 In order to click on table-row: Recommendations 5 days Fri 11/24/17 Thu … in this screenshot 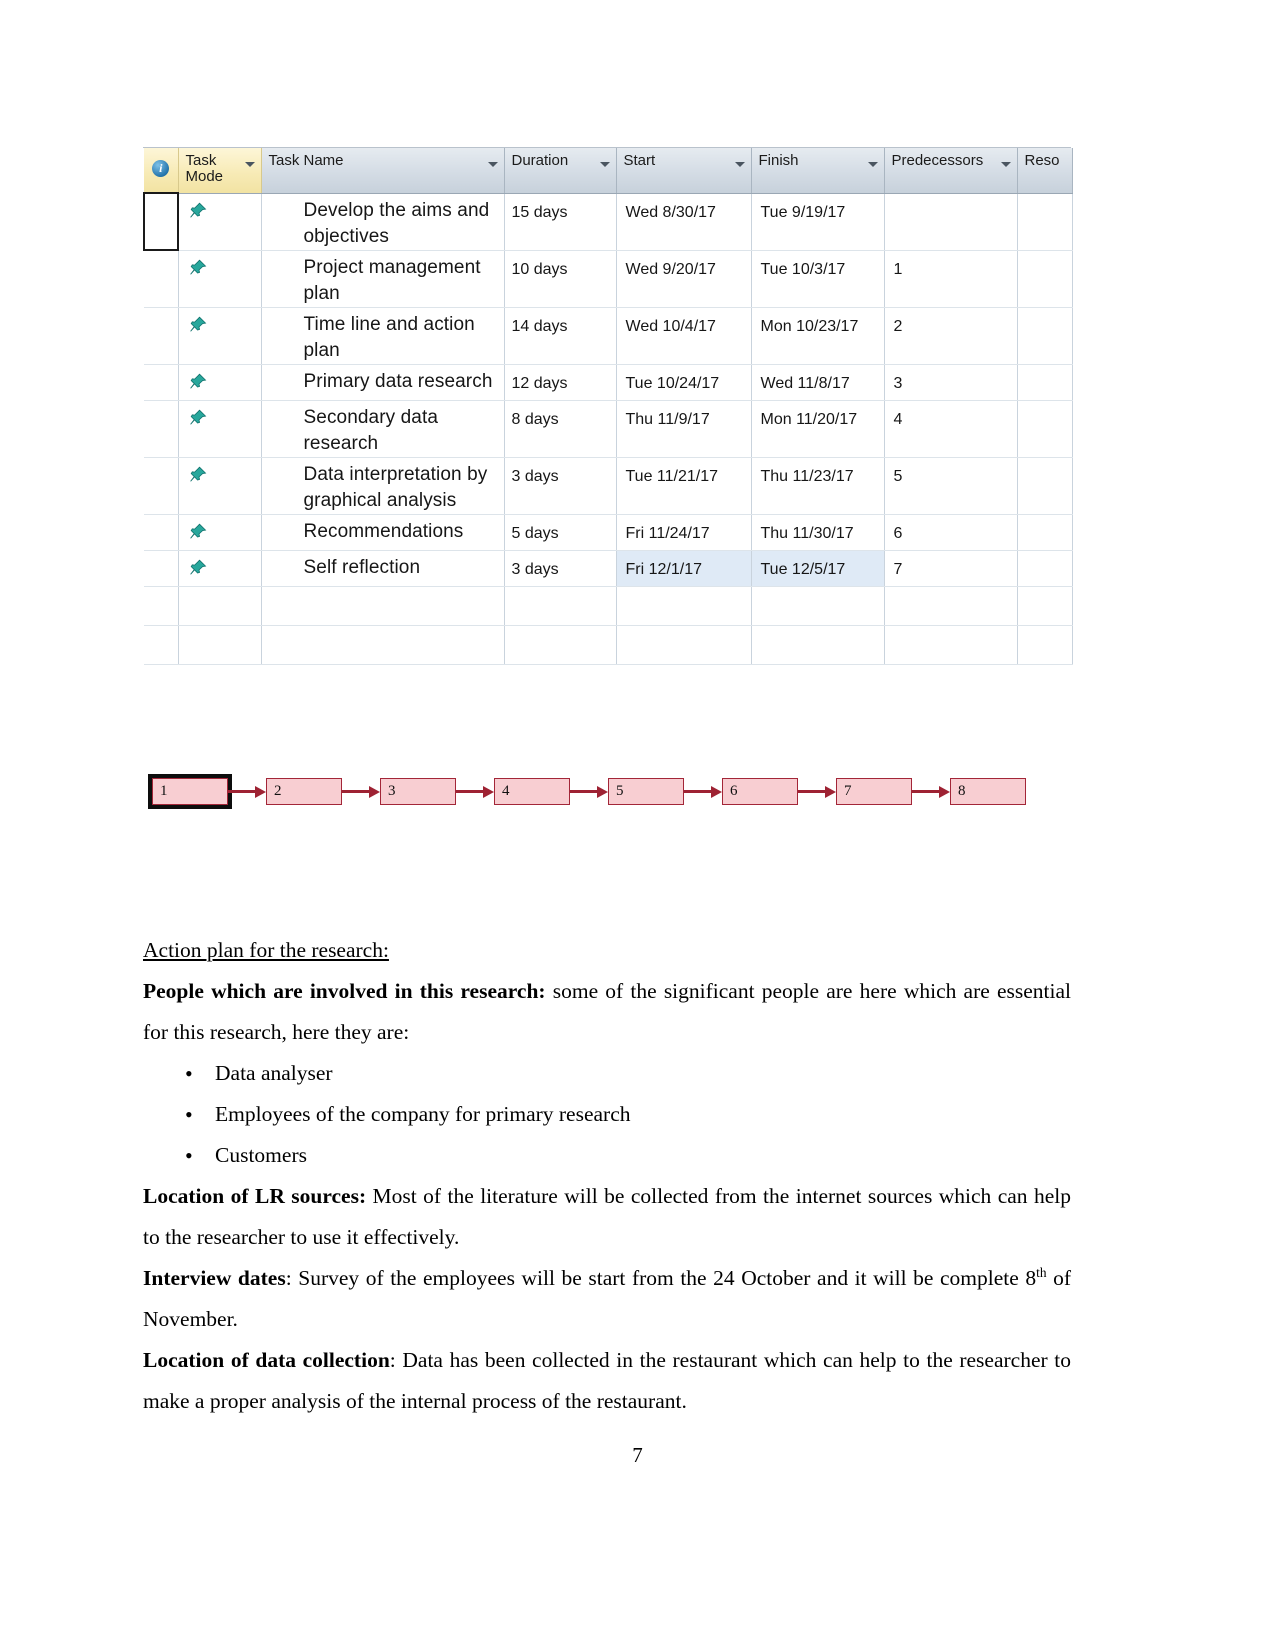, I will do `click(608, 532)`.